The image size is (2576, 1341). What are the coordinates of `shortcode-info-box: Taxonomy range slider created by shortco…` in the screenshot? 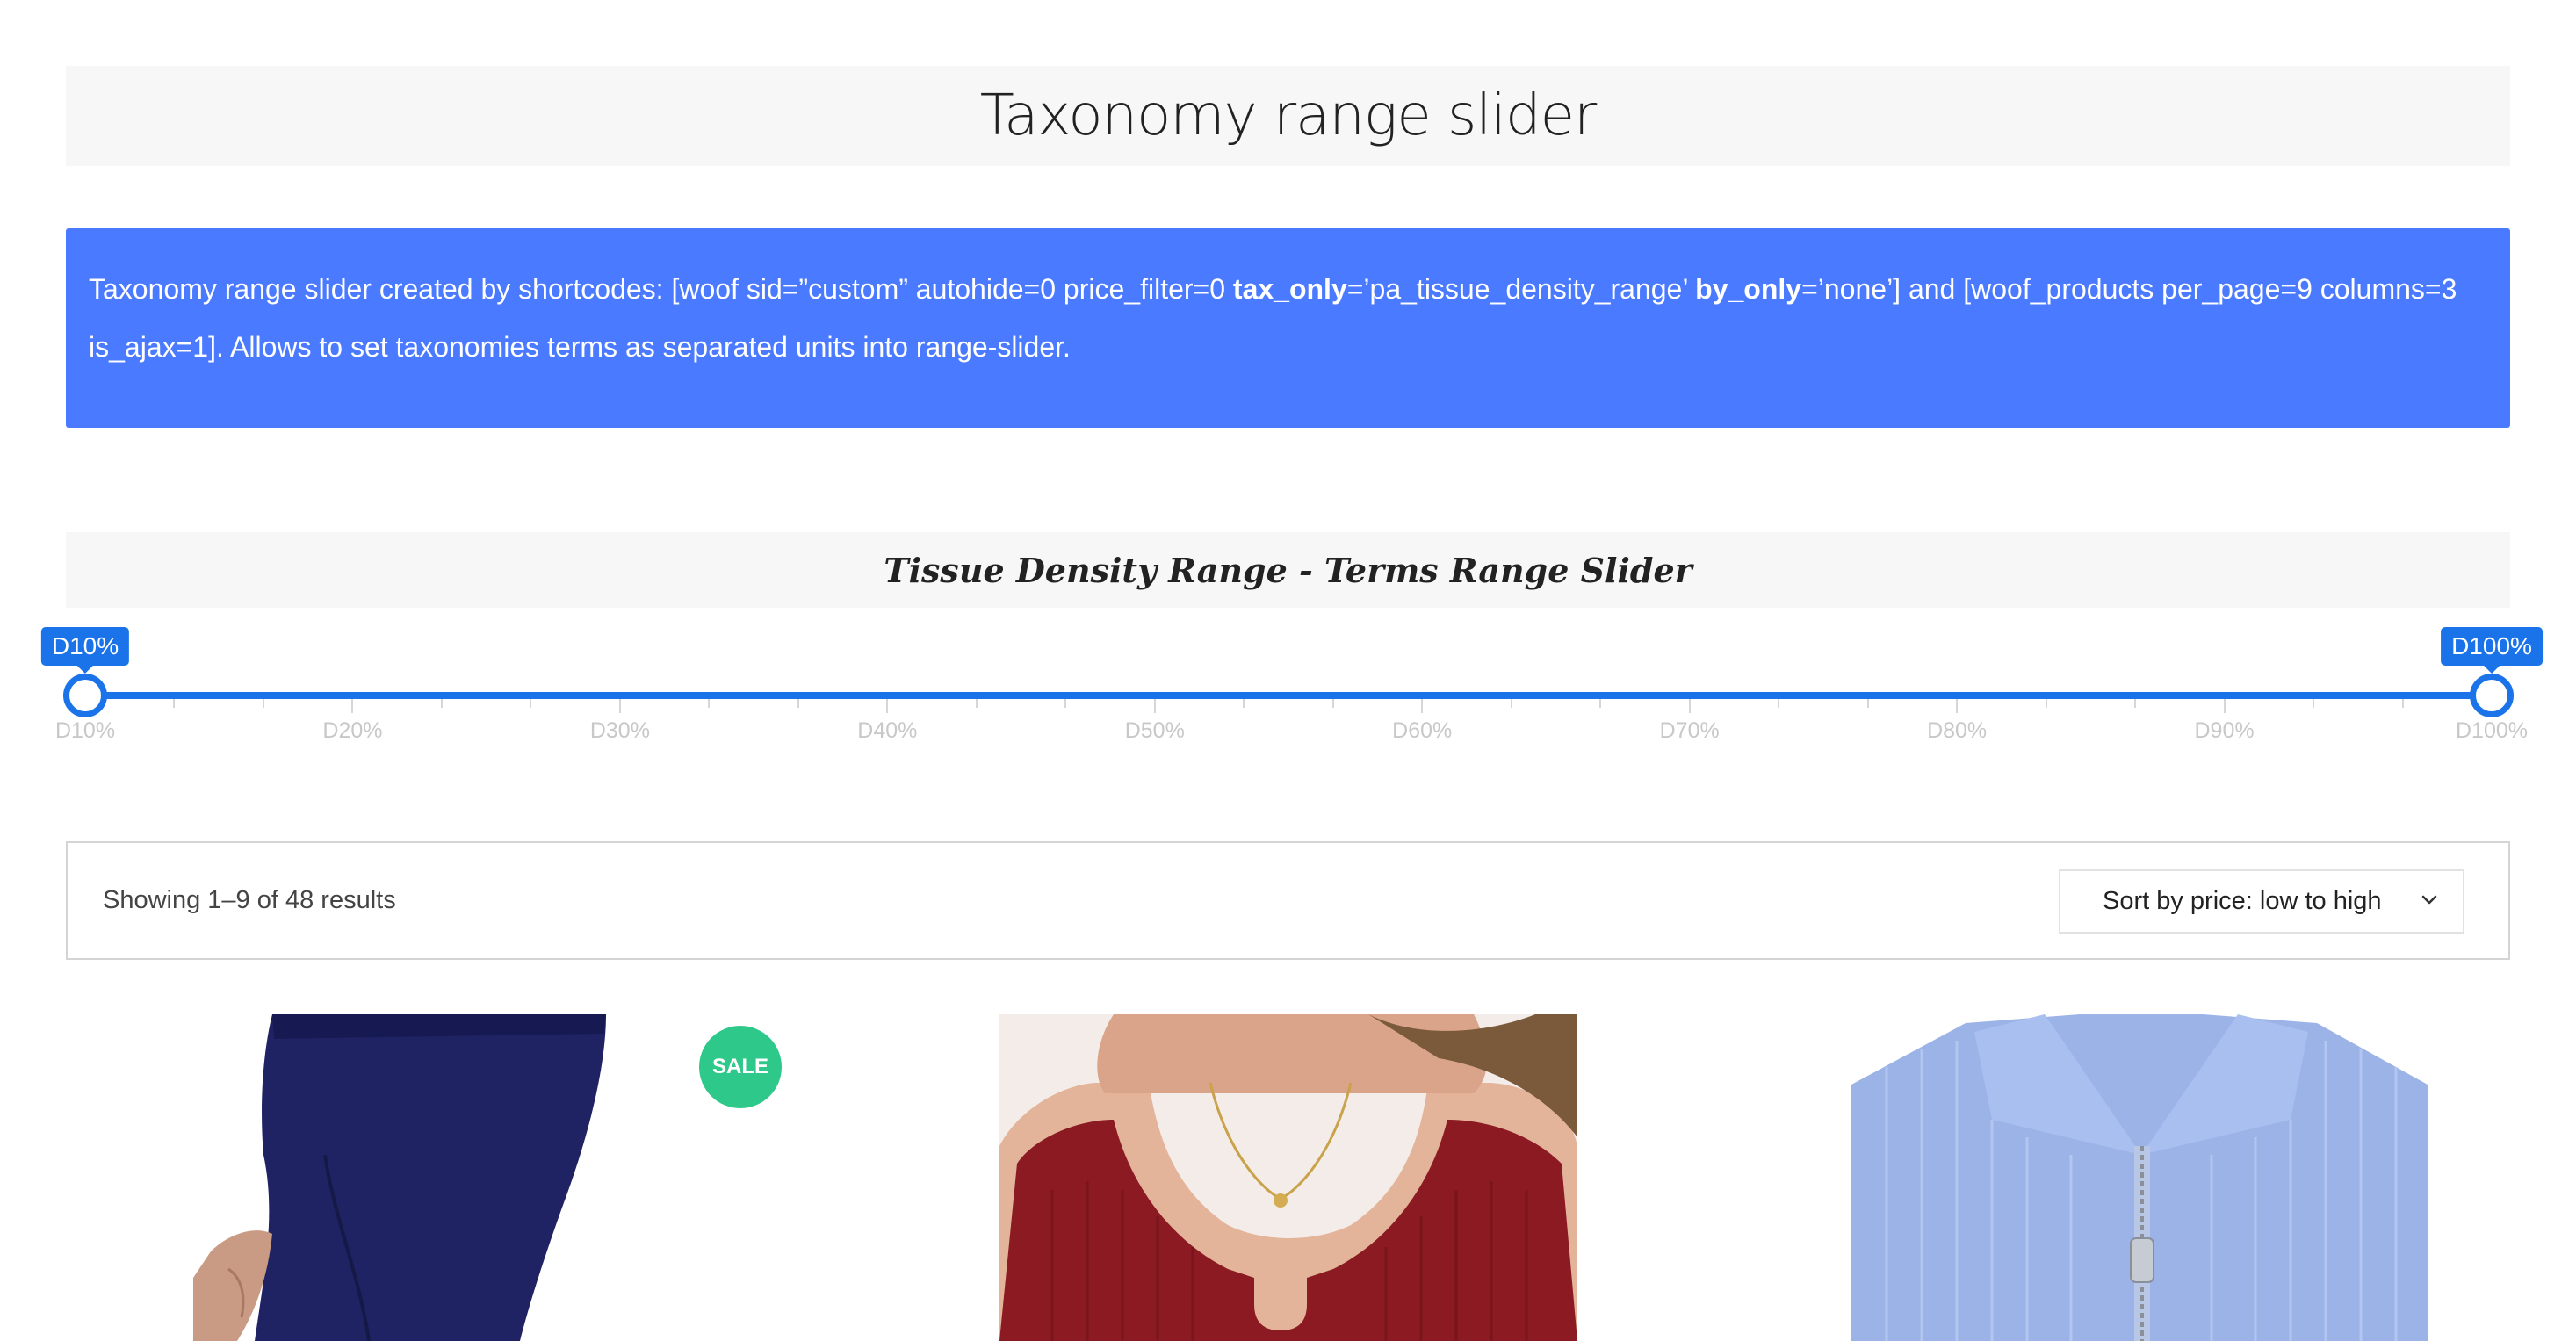 It's located at (1288, 328).